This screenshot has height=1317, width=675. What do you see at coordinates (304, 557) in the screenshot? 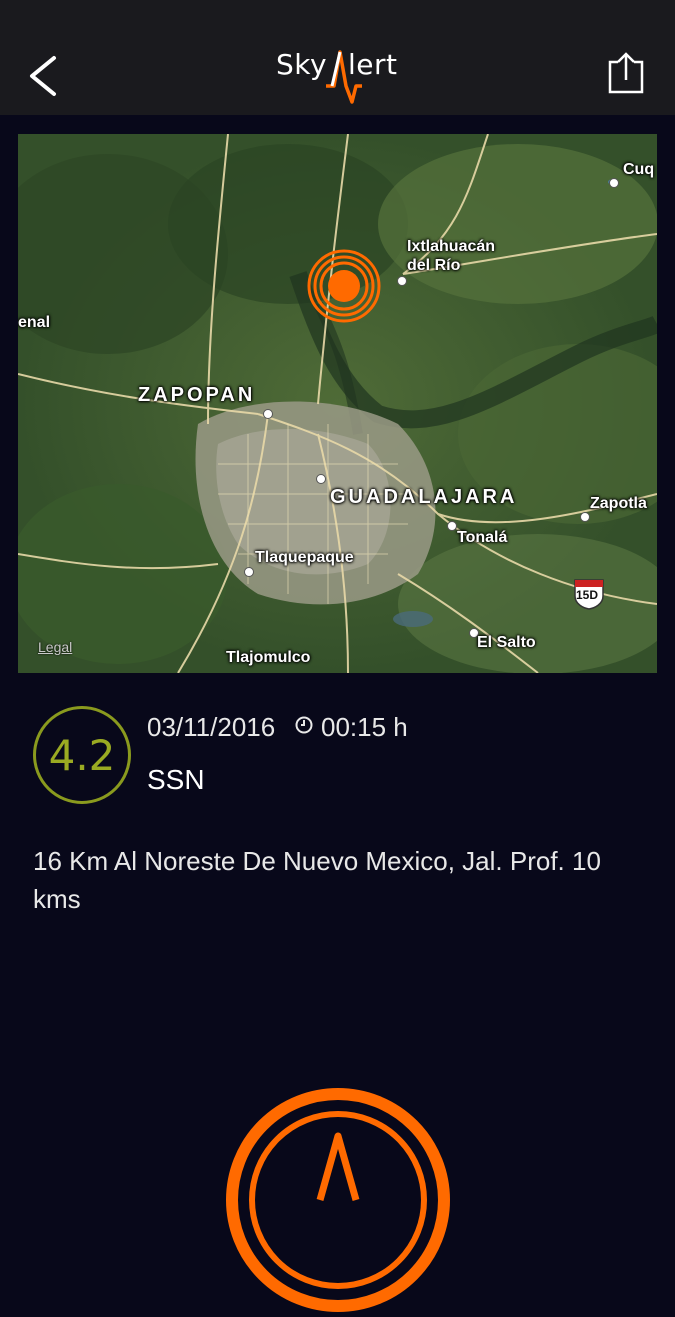
I see `map-label-tlaquepaque: Tlaquepaque` at bounding box center [304, 557].